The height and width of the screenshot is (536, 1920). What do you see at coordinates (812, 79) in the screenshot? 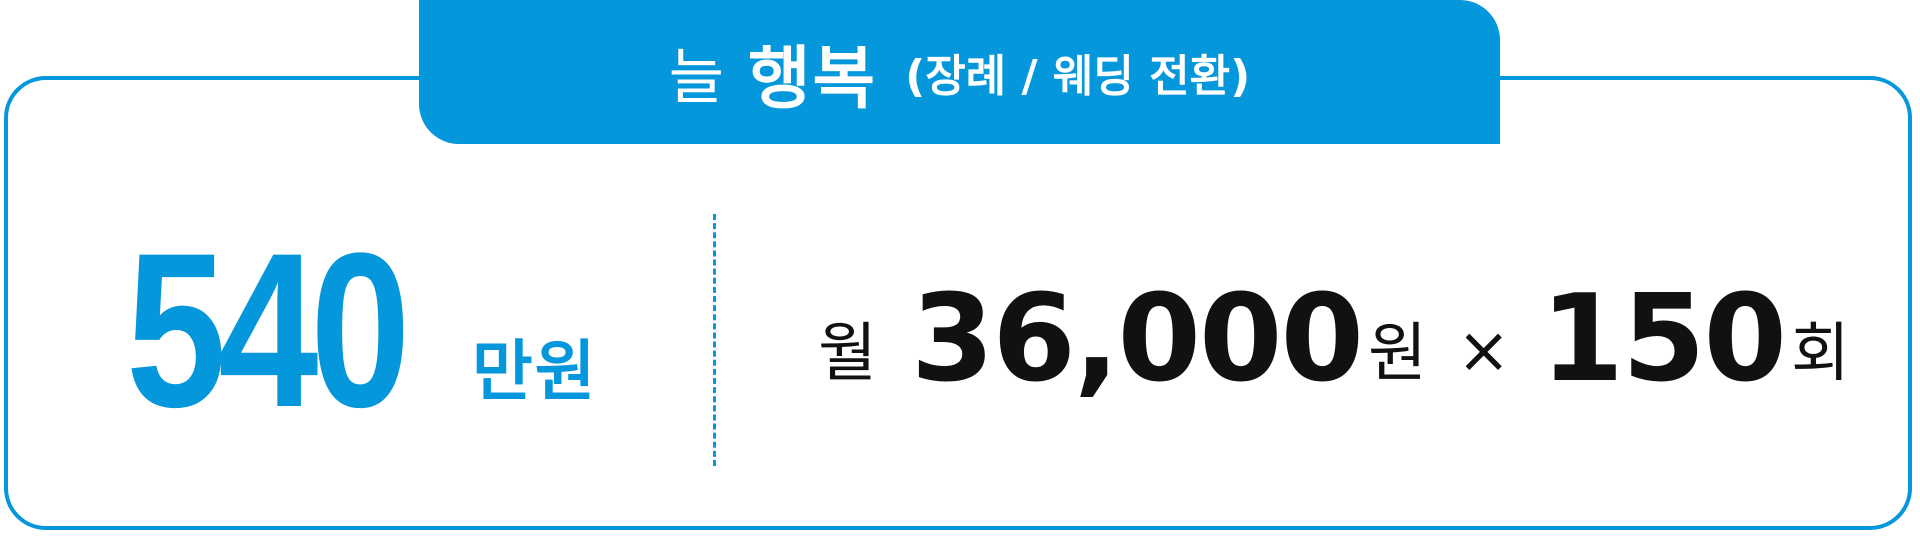
I see `title-main: 행복` at bounding box center [812, 79].